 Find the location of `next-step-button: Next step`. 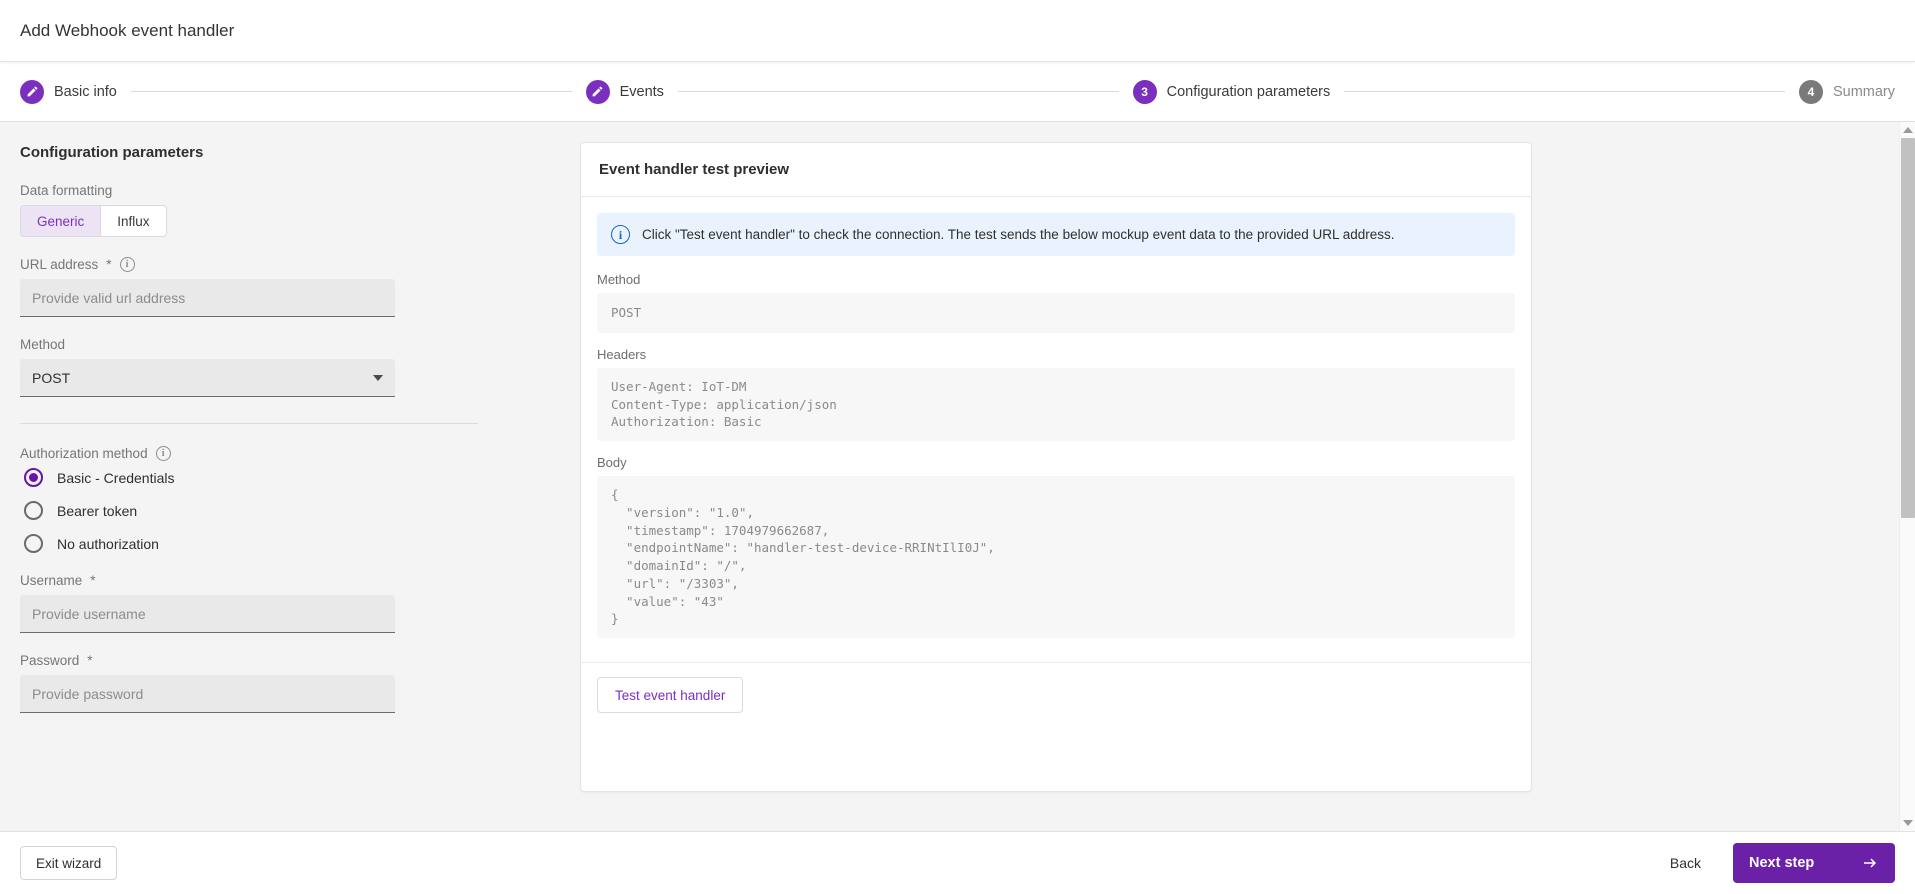

next-step-button: Next step is located at coordinates (1814, 863).